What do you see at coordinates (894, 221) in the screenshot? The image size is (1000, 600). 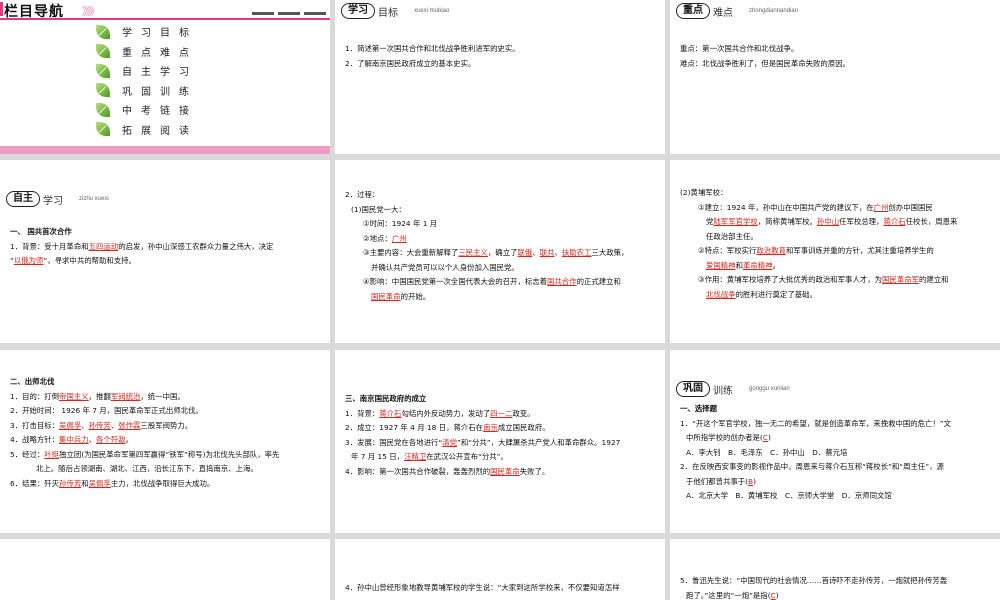 I see `answer-fill: 蒋介石` at bounding box center [894, 221].